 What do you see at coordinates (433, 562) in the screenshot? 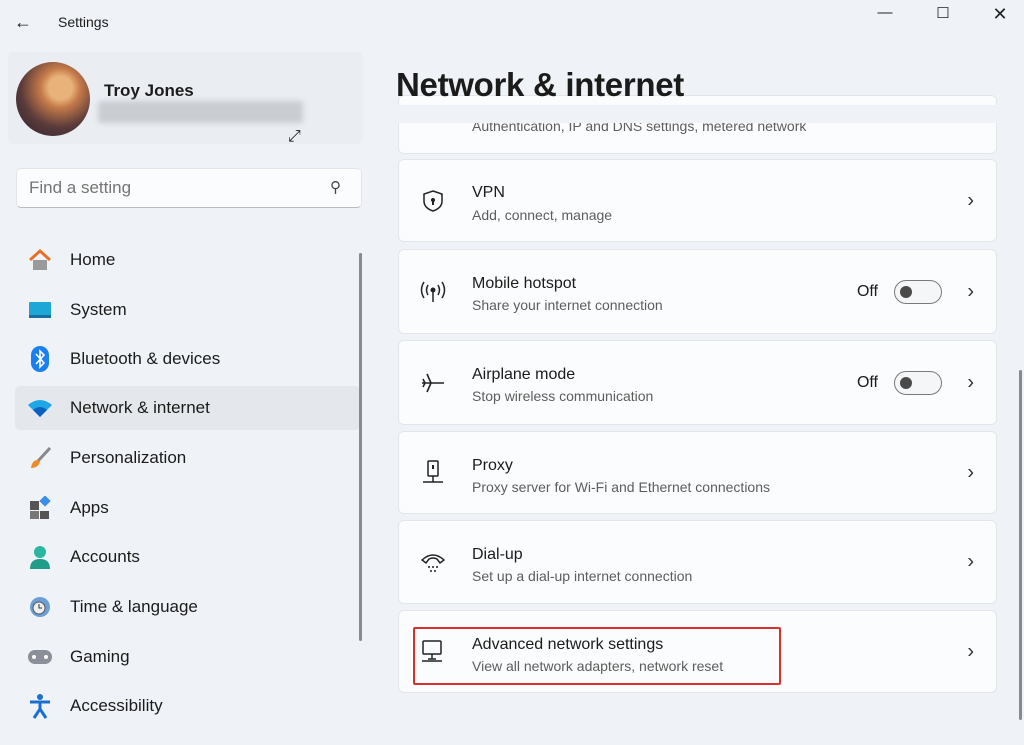
I see `phone-icon` at bounding box center [433, 562].